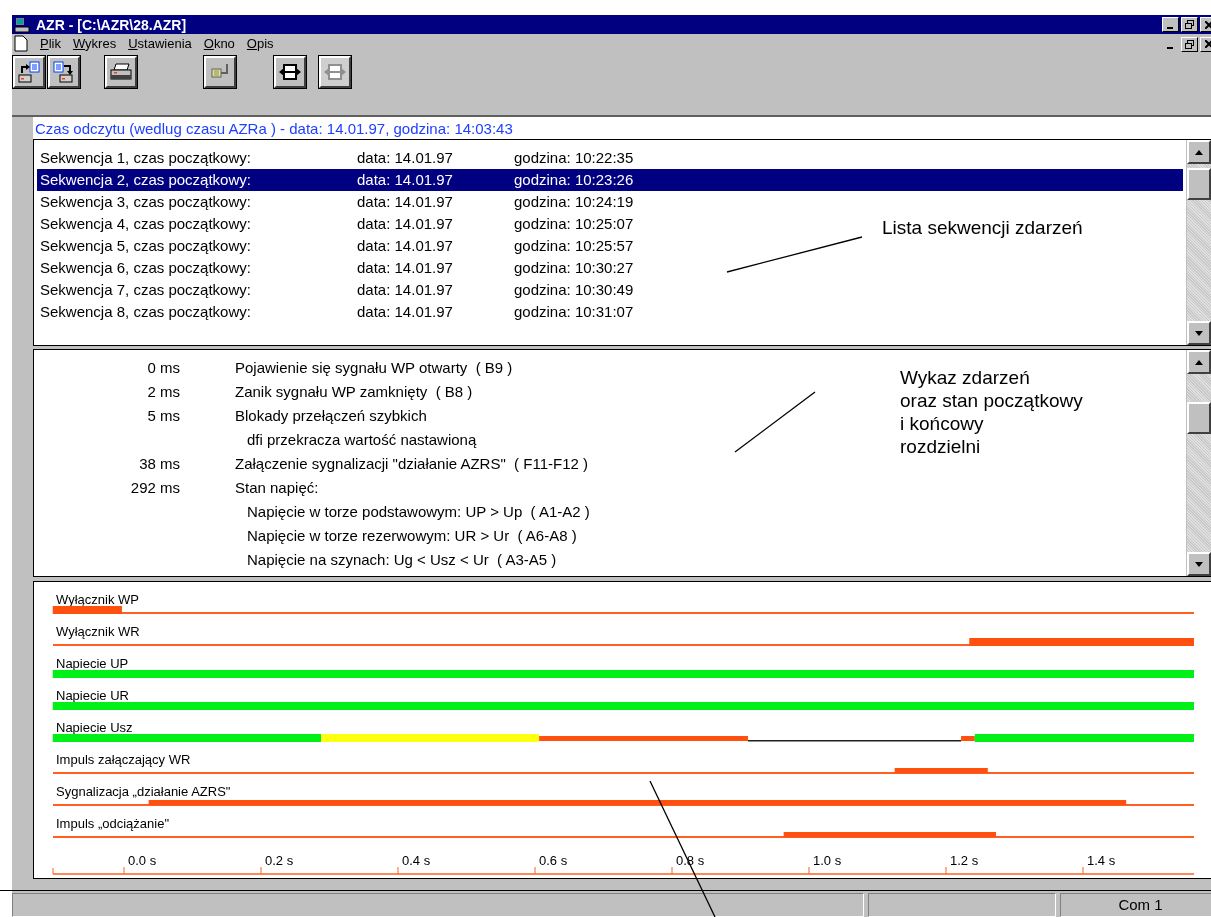 This screenshot has width=1211, height=917. I want to click on restore-icon, so click(1189, 24).